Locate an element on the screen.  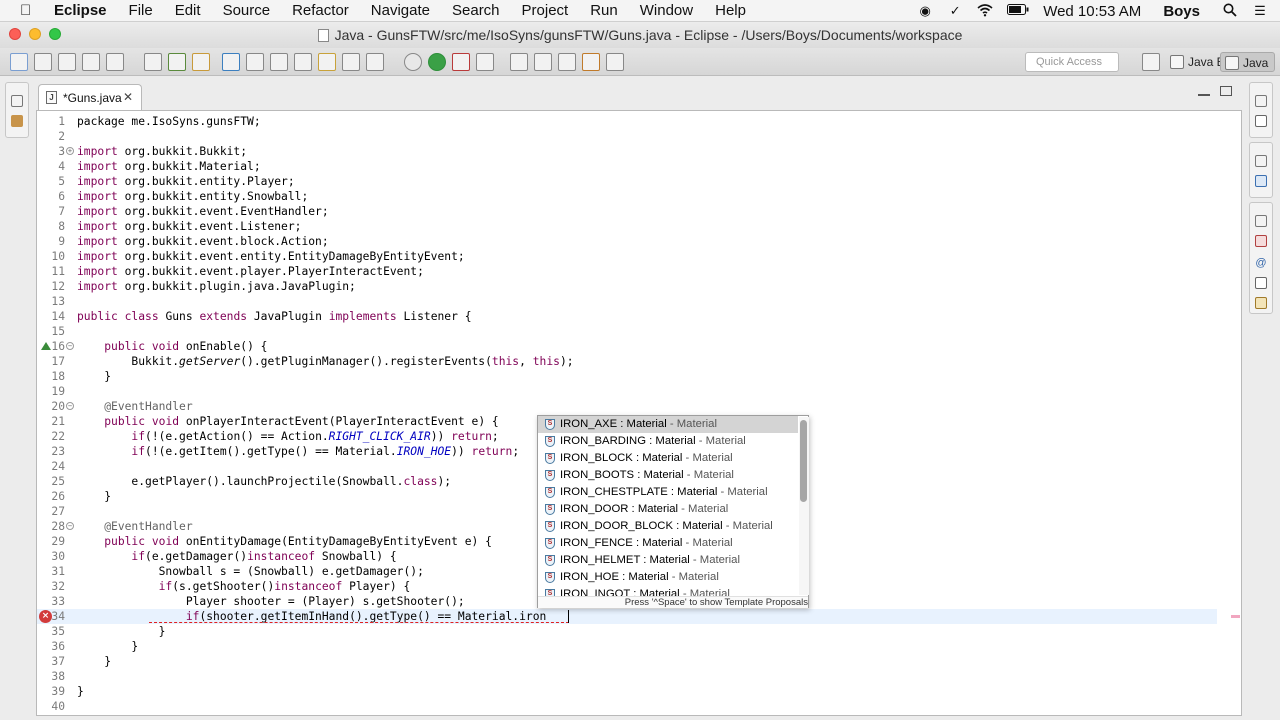
menu-window: Window is located at coordinates (666, 10).